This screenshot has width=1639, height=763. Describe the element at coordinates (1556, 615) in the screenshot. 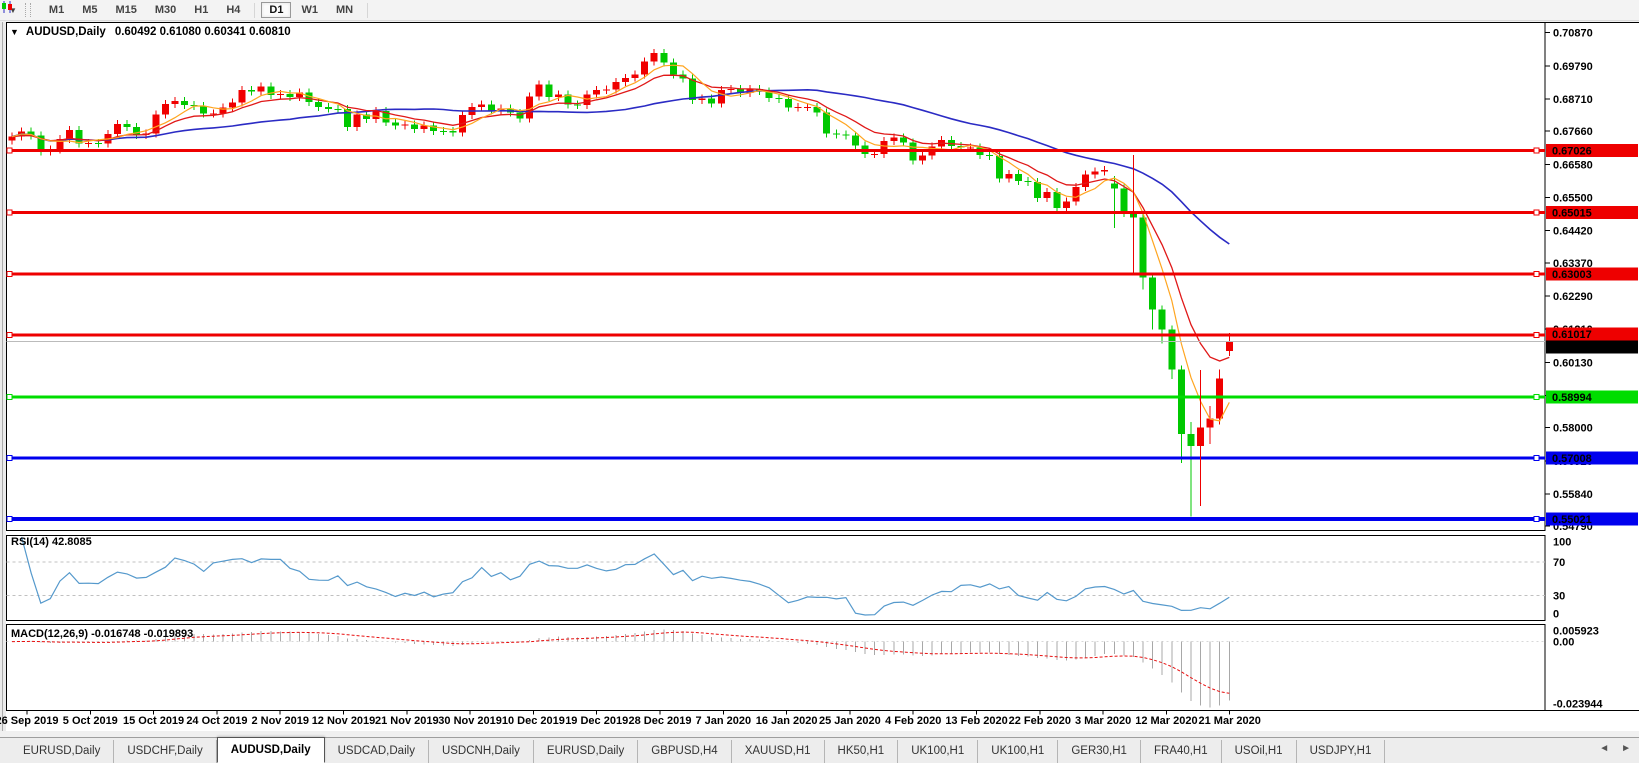

I see `rsi-axis-label: 0` at that location.